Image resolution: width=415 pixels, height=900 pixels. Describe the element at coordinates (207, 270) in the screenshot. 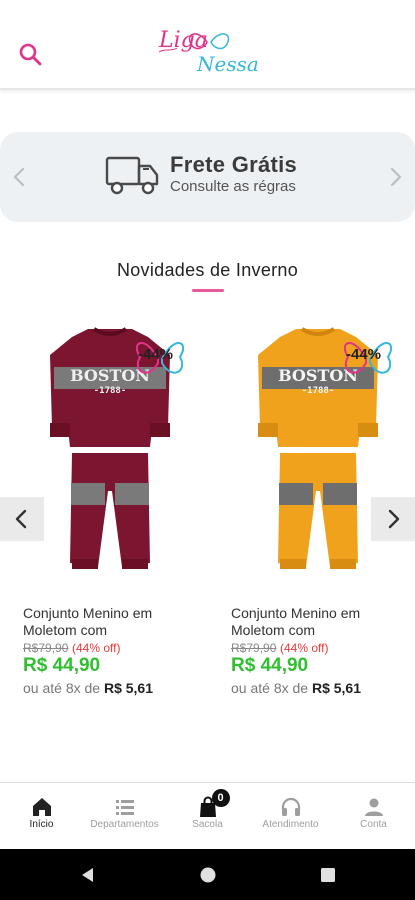

I see `section-title: Novidades de Inverno` at that location.